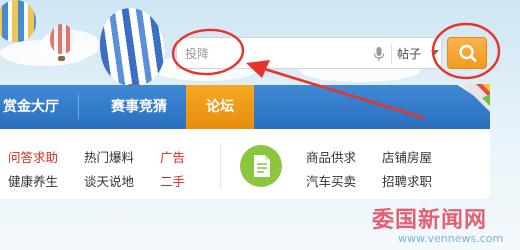 The image size is (520, 250). Describe the element at coordinates (172, 180) in the screenshot. I see `link-second-hand: 二手` at that location.